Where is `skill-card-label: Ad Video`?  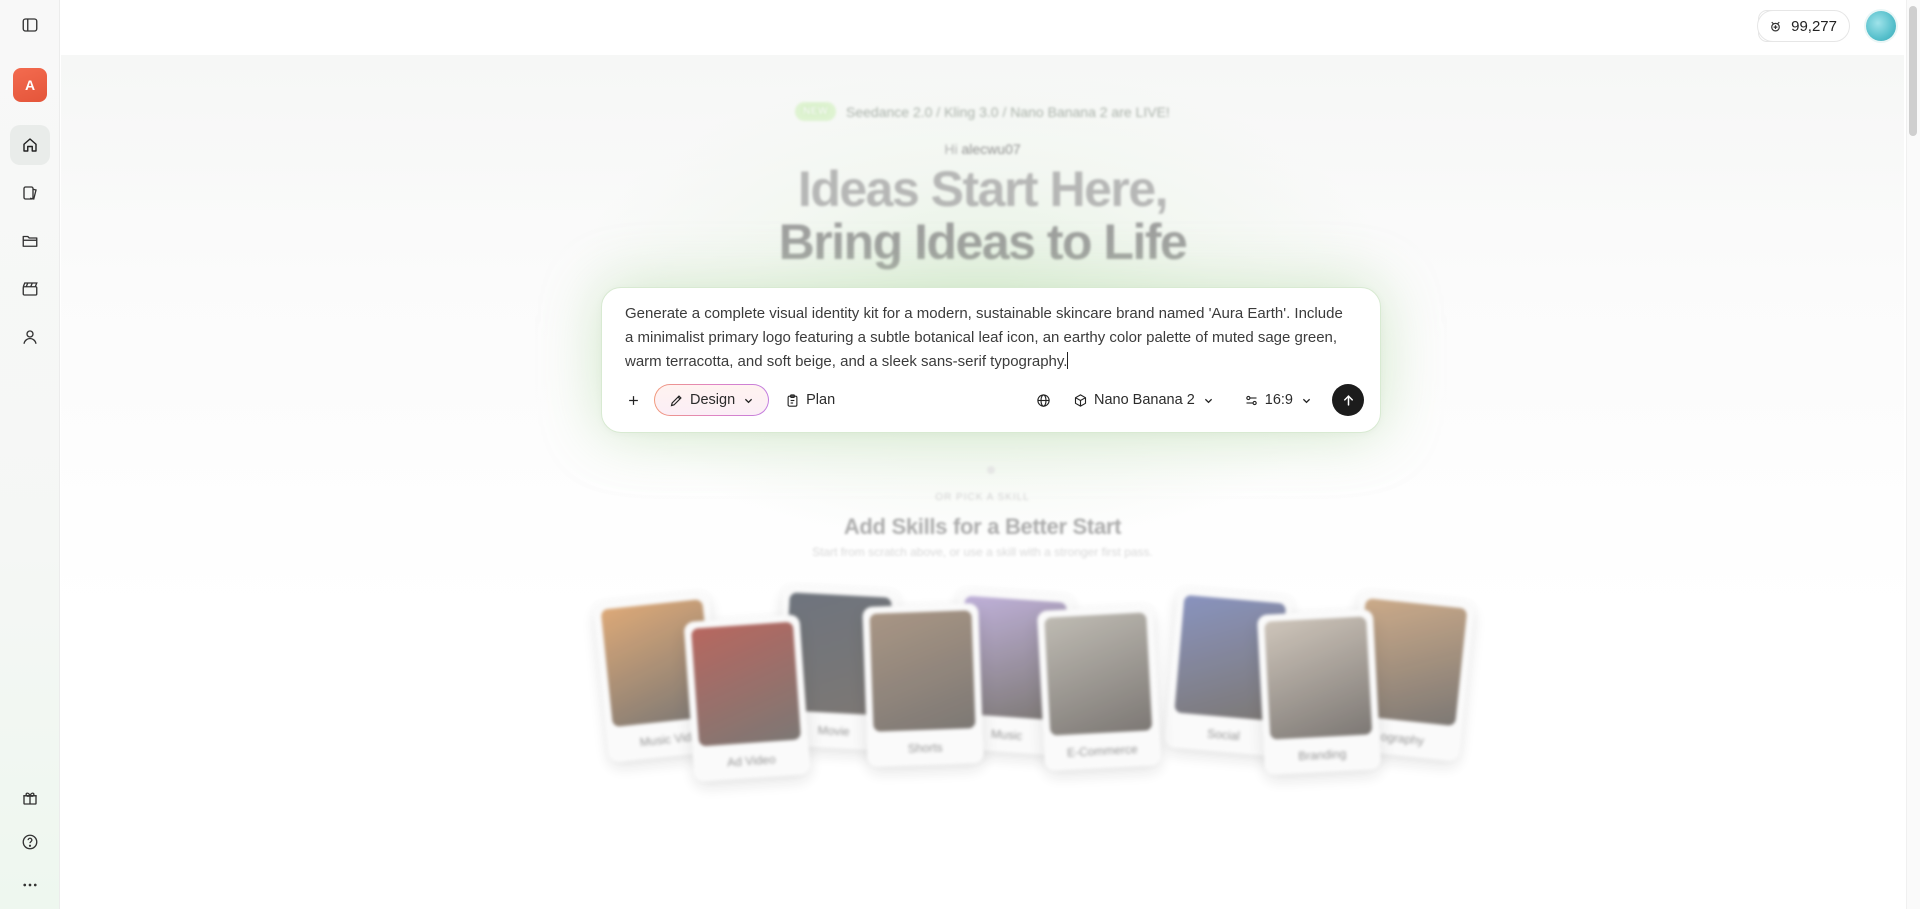 skill-card-label: Ad Video is located at coordinates (751, 761).